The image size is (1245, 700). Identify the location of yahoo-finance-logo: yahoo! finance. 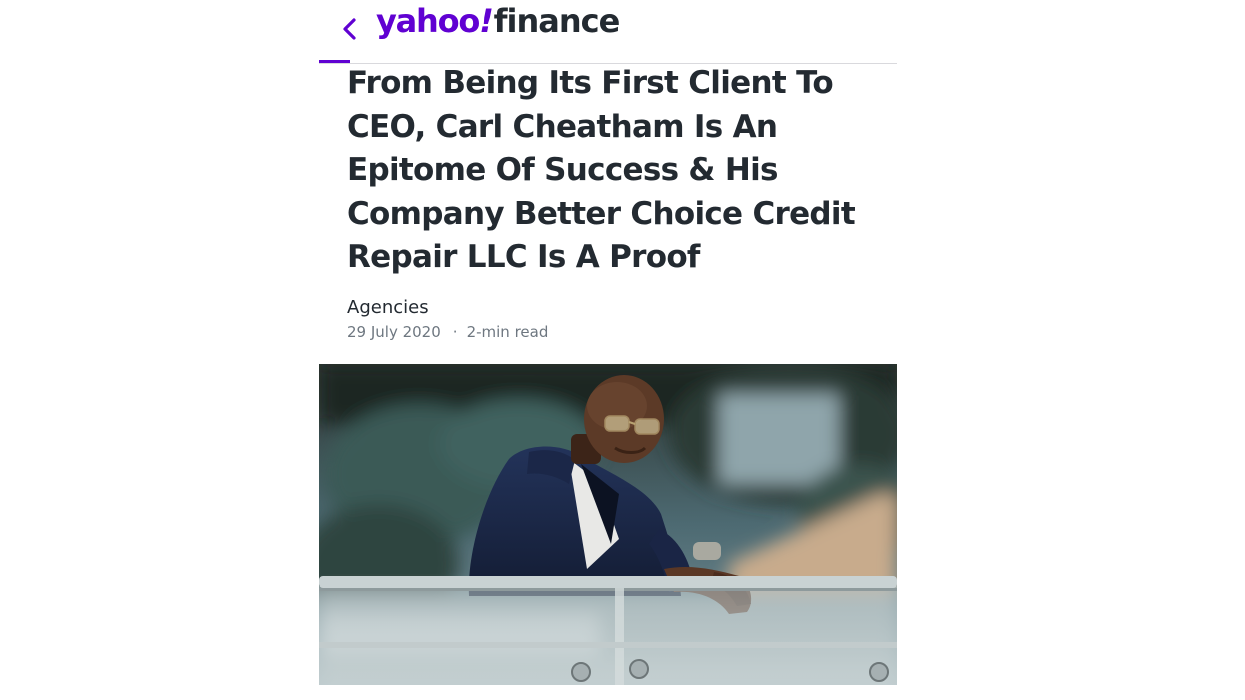
(498, 25).